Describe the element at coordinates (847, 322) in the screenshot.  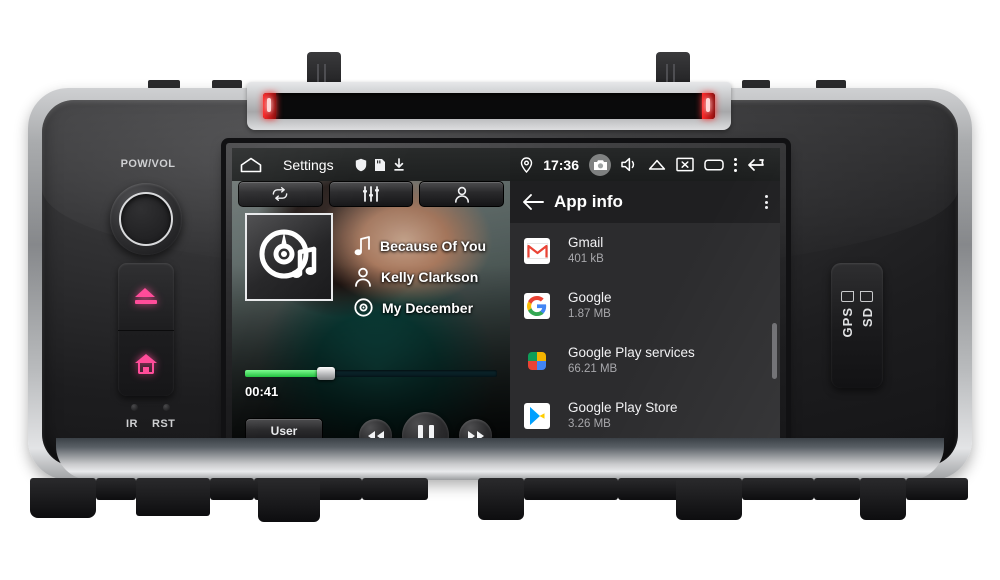
I see `gps-label: GPS` at that location.